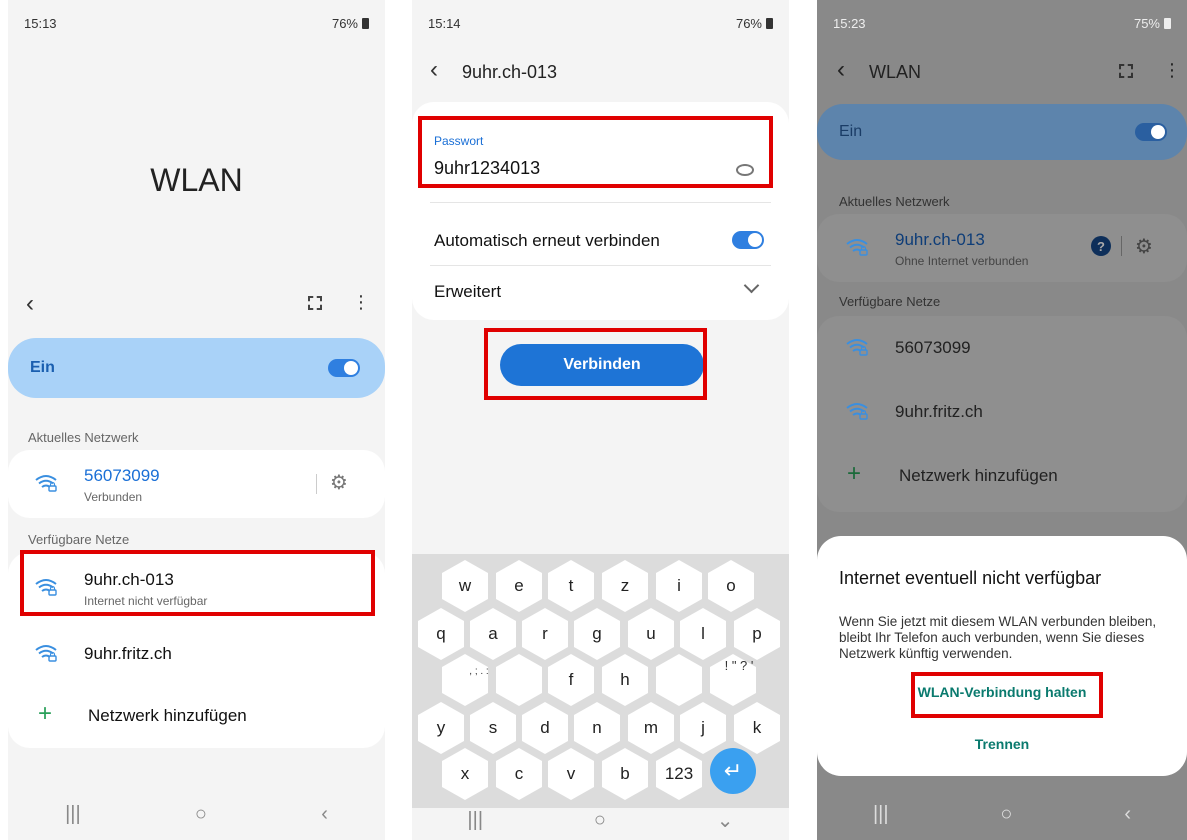 The width and height of the screenshot is (1187, 840). What do you see at coordinates (679, 586) in the screenshot?
I see `keyboard-key-i: i` at bounding box center [679, 586].